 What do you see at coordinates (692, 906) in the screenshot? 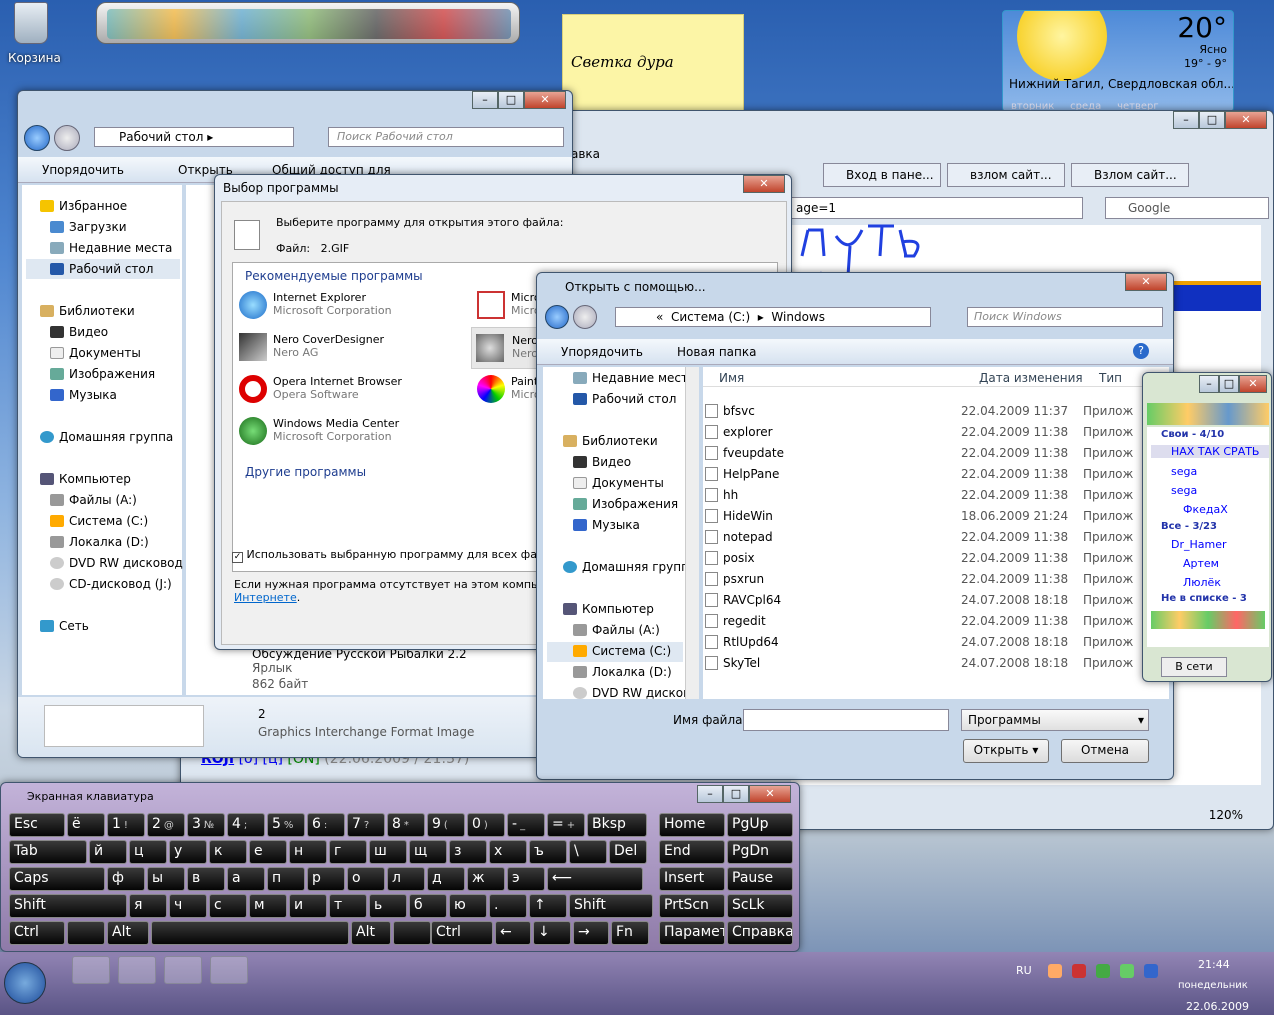
I see `nav-key: PrtScn` at bounding box center [692, 906].